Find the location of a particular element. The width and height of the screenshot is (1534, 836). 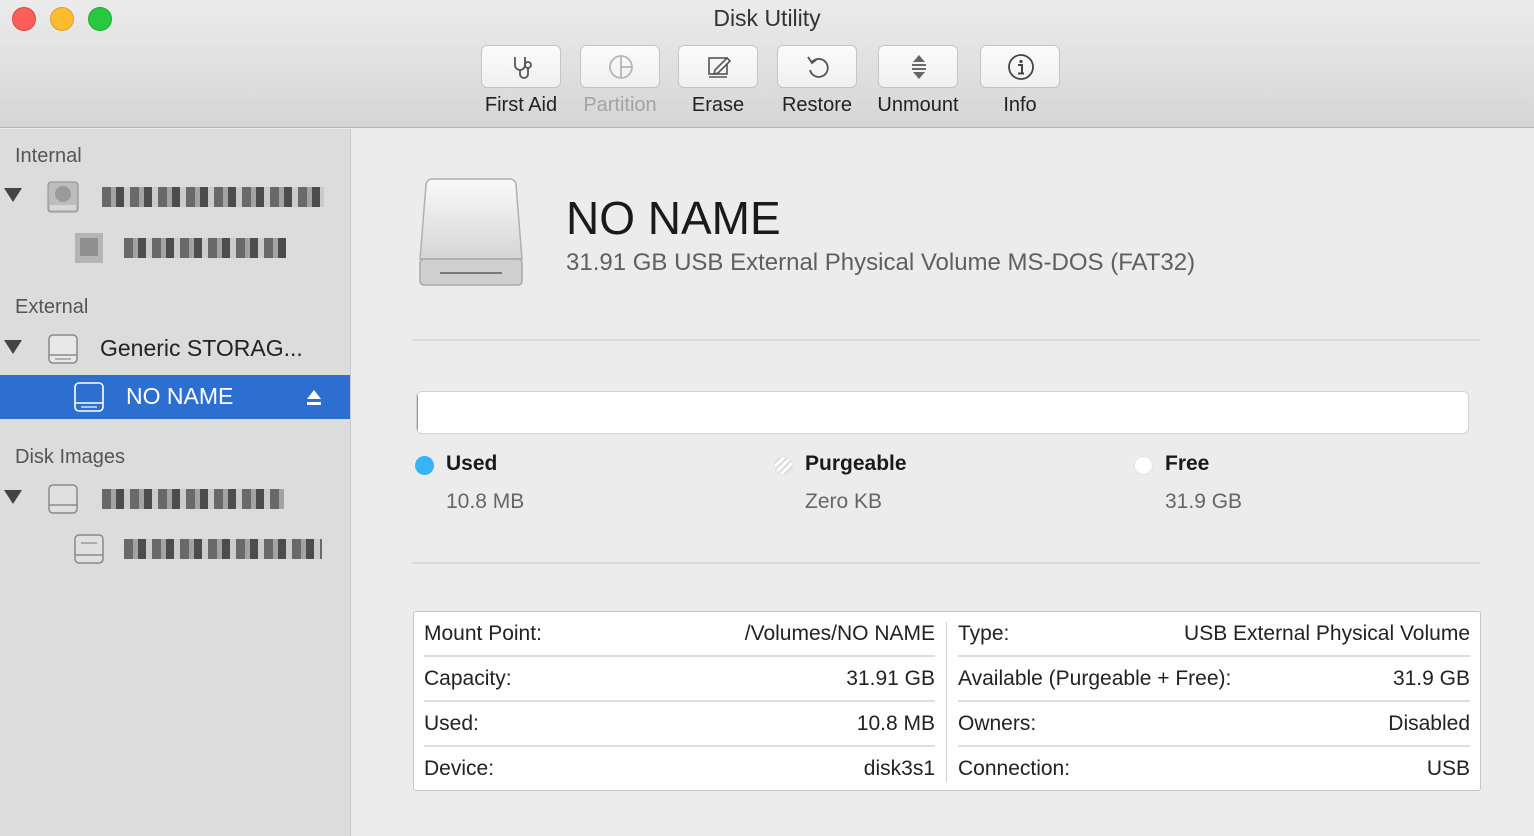

info-value: Disabled is located at coordinates (1429, 723).